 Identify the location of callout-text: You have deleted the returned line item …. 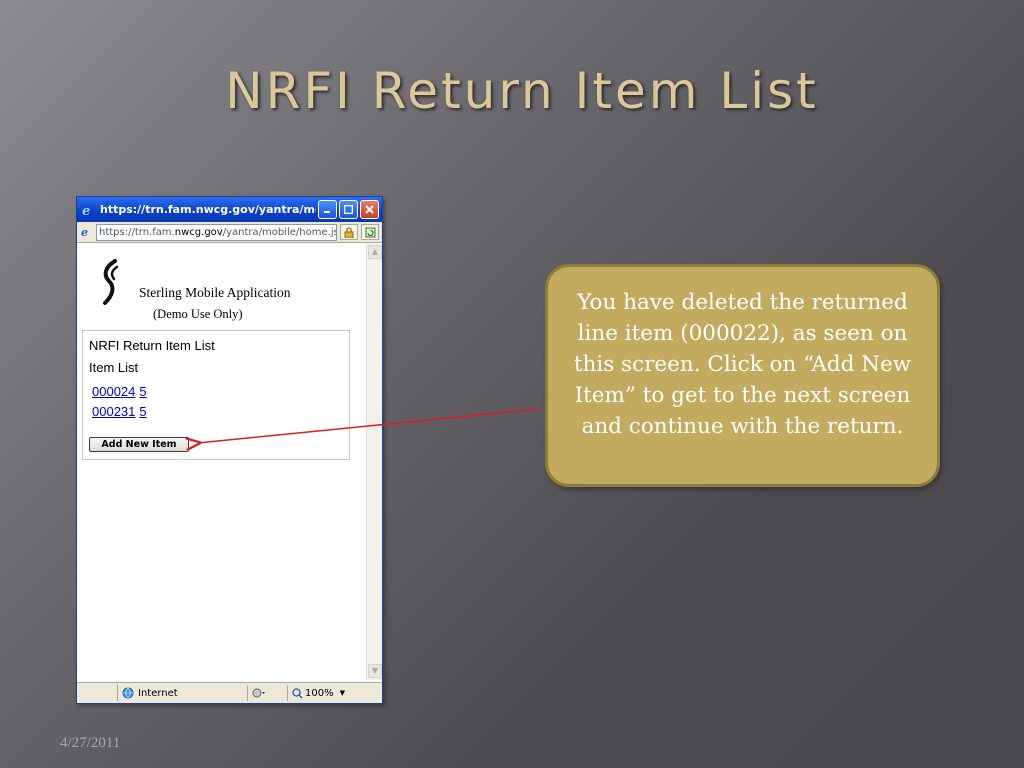
(742, 364).